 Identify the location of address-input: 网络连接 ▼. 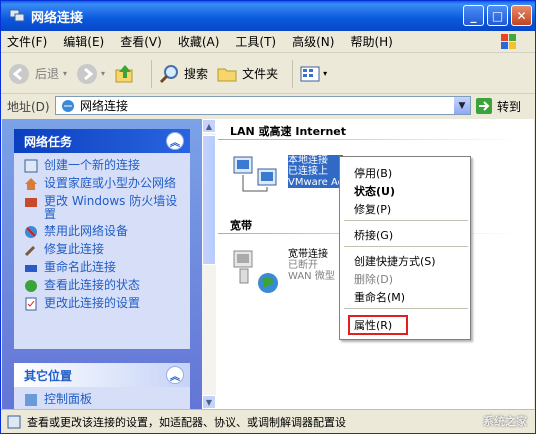
(263, 105).